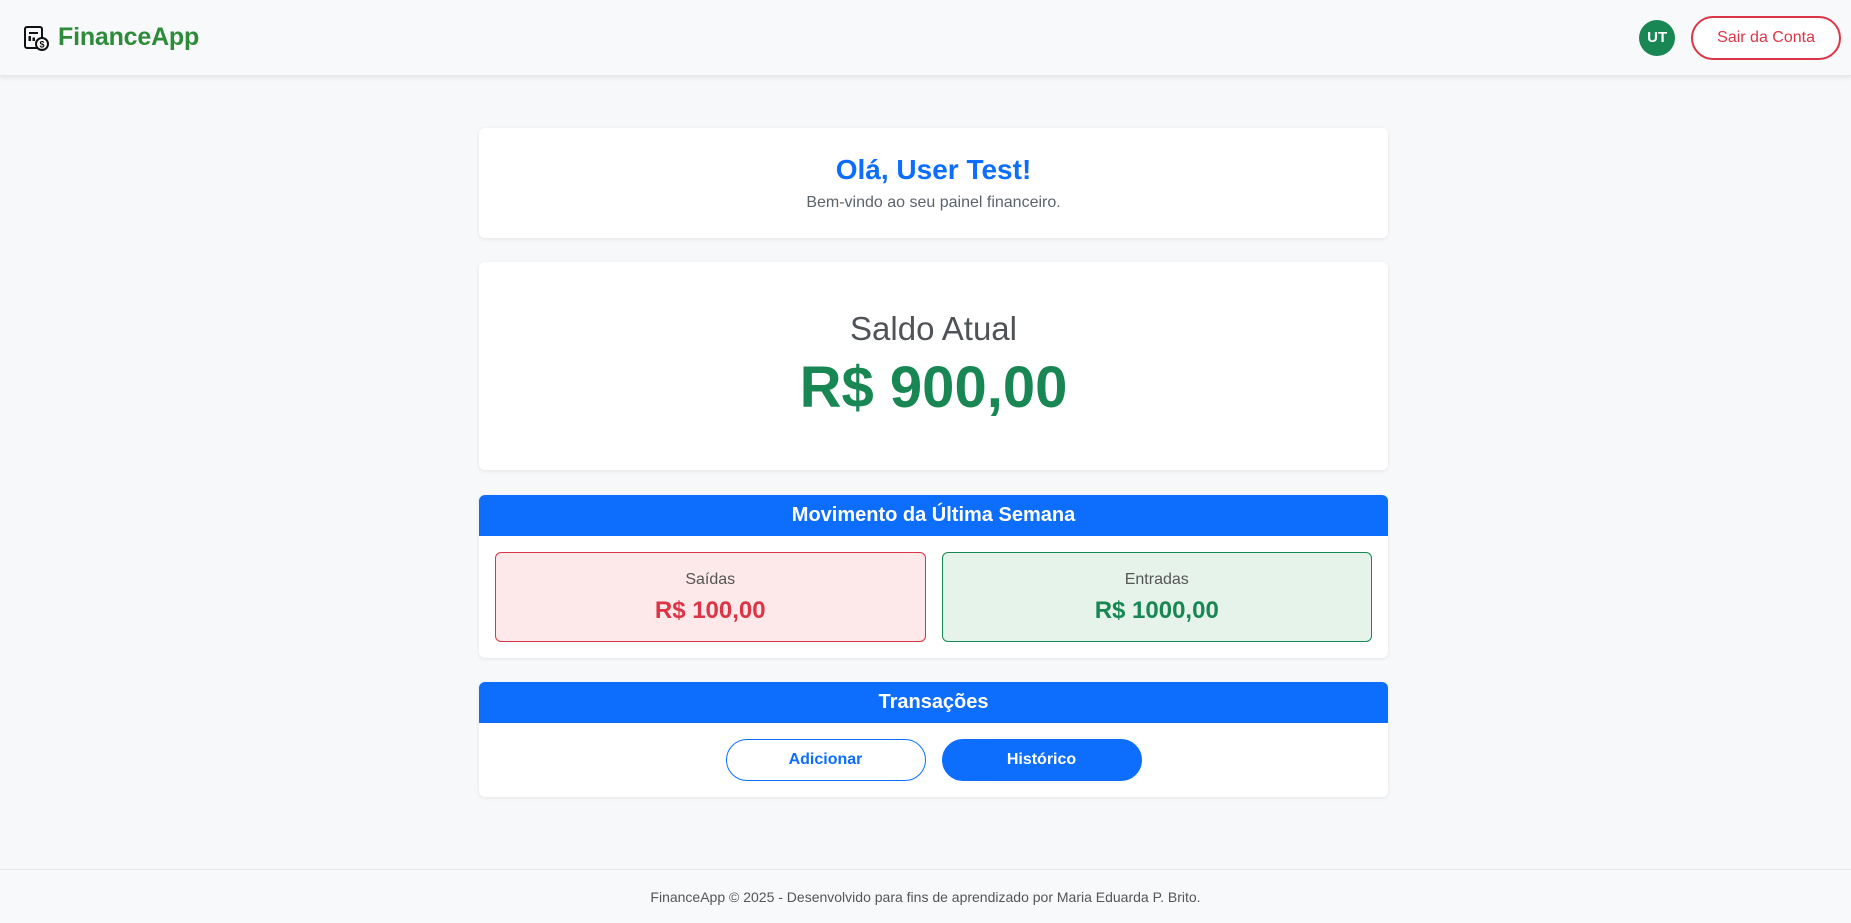  I want to click on transactions-header: Transações, so click(933, 702).